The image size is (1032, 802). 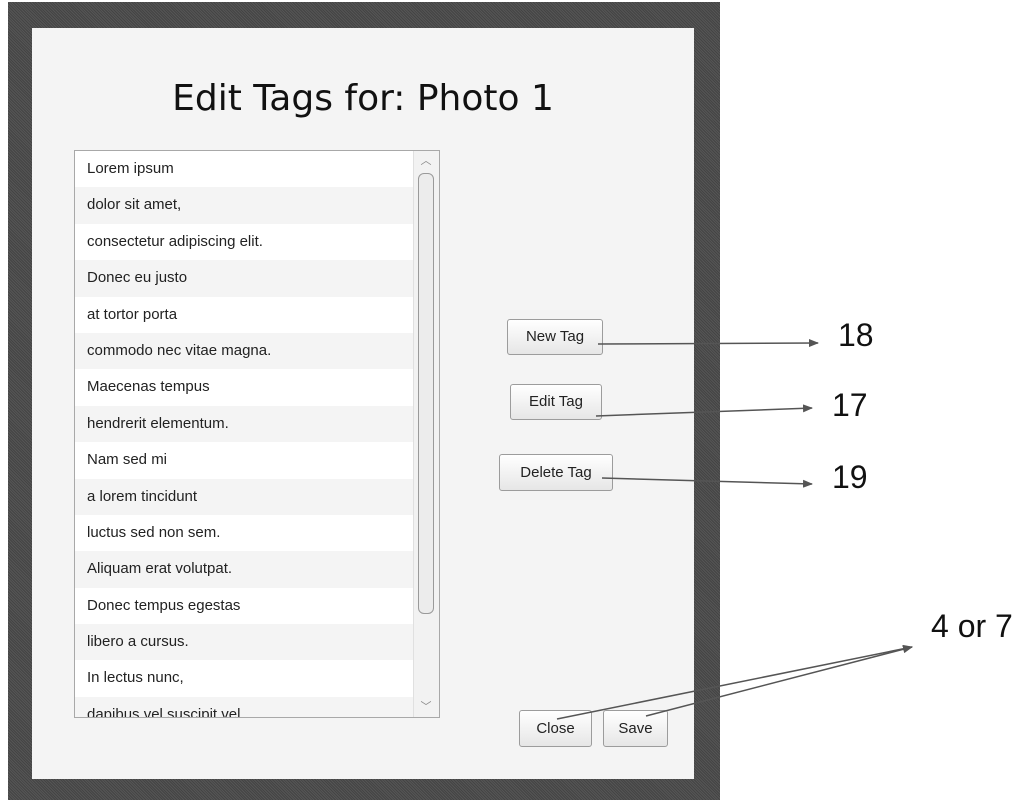 I want to click on tag-list-item: commodo nec vitae magna., so click(x=244, y=351).